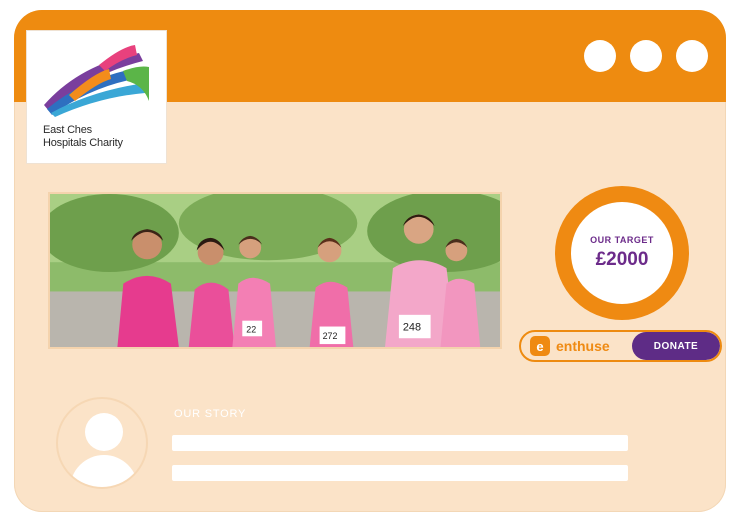 The height and width of the screenshot is (518, 730). What do you see at coordinates (210, 414) in the screenshot?
I see `story-heading: OUR STORY` at bounding box center [210, 414].